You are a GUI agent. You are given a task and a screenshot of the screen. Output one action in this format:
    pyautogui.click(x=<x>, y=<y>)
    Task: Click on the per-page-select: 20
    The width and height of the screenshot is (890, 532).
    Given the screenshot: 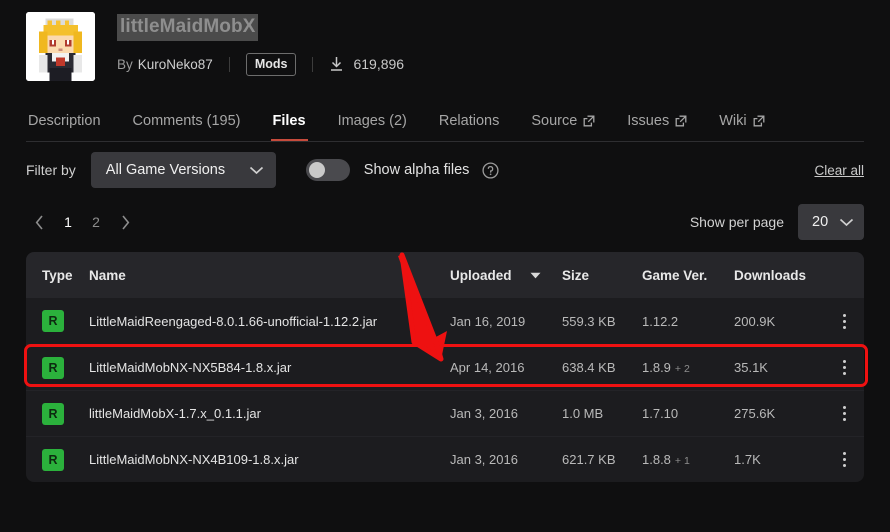 What is the action you would take?
    pyautogui.click(x=831, y=222)
    